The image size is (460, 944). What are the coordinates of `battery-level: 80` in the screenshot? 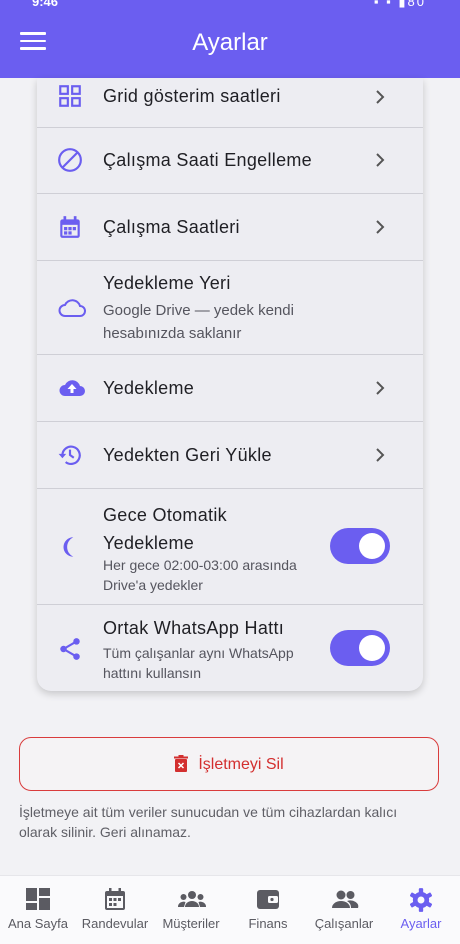 It's located at (416, 4).